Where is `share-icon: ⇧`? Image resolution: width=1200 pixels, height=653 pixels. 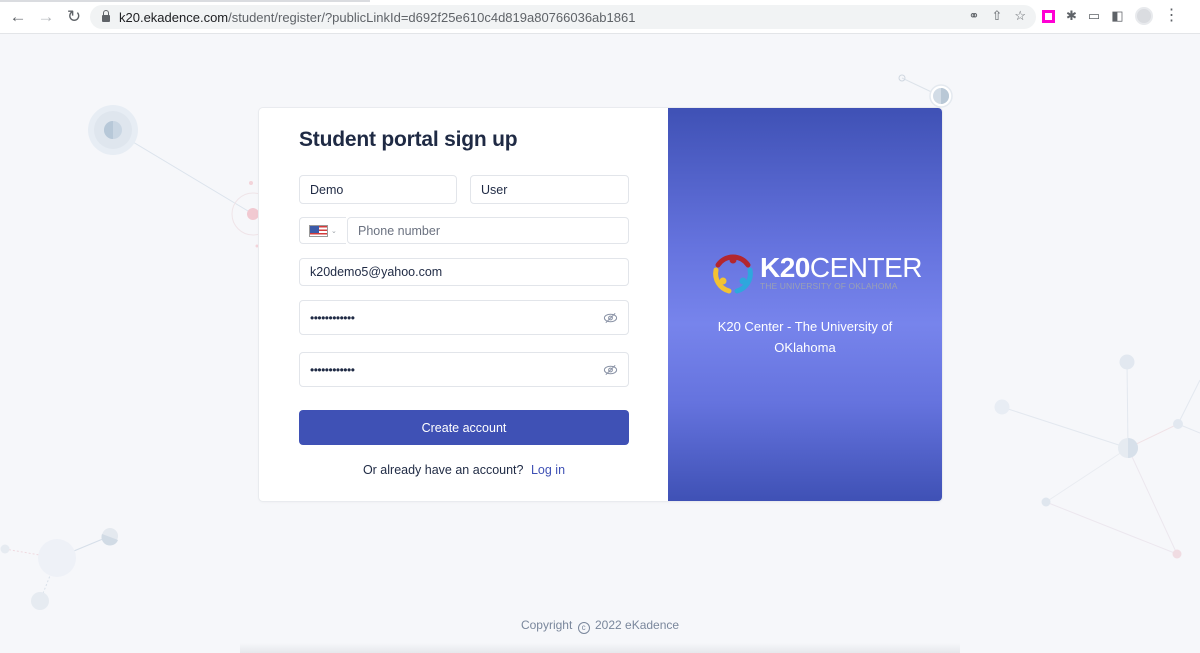
share-icon: ⇧ is located at coordinates (996, 16).